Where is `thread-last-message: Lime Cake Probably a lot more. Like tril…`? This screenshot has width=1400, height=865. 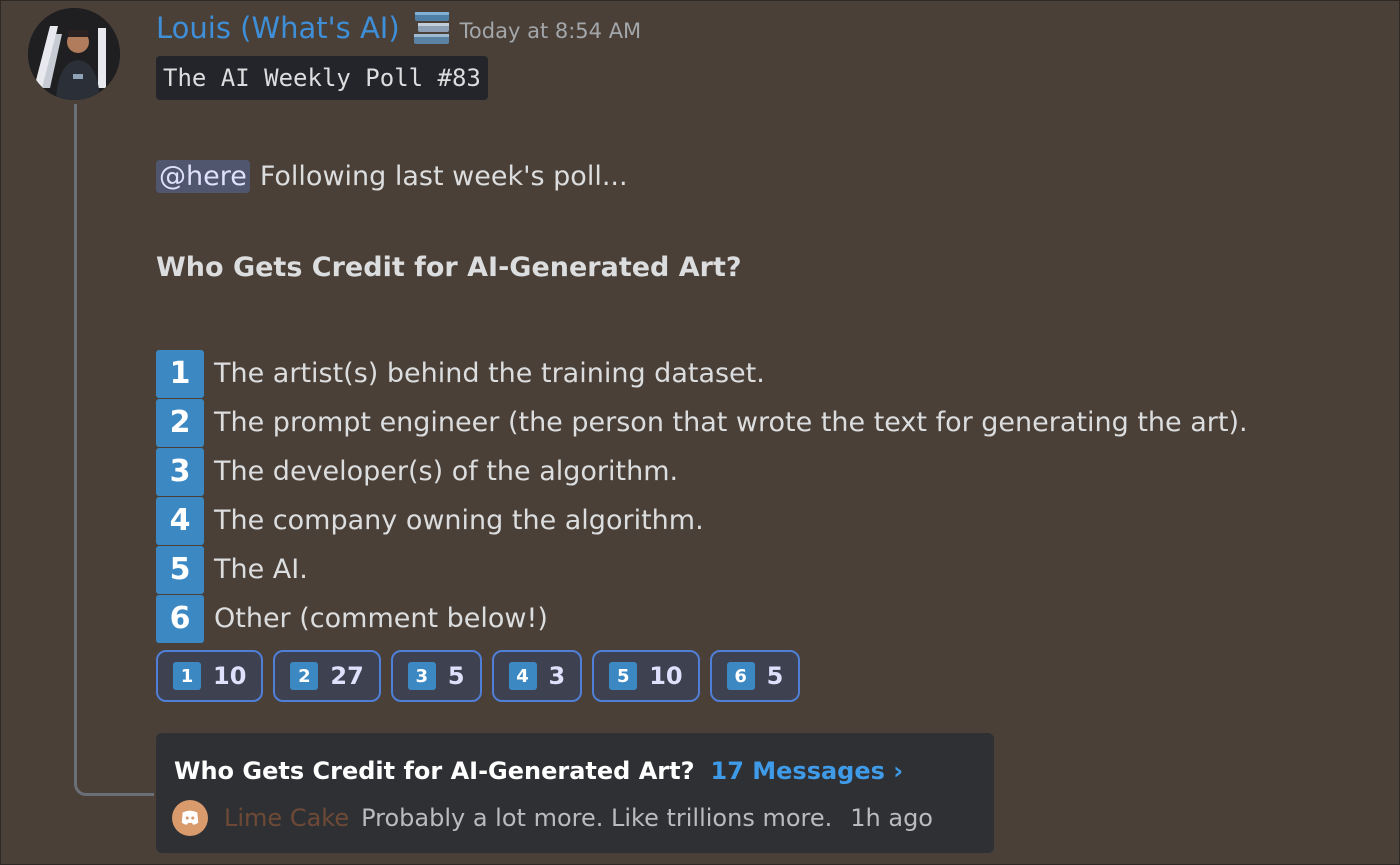 thread-last-message: Lime Cake Probably a lot more. Like tril… is located at coordinates (552, 818).